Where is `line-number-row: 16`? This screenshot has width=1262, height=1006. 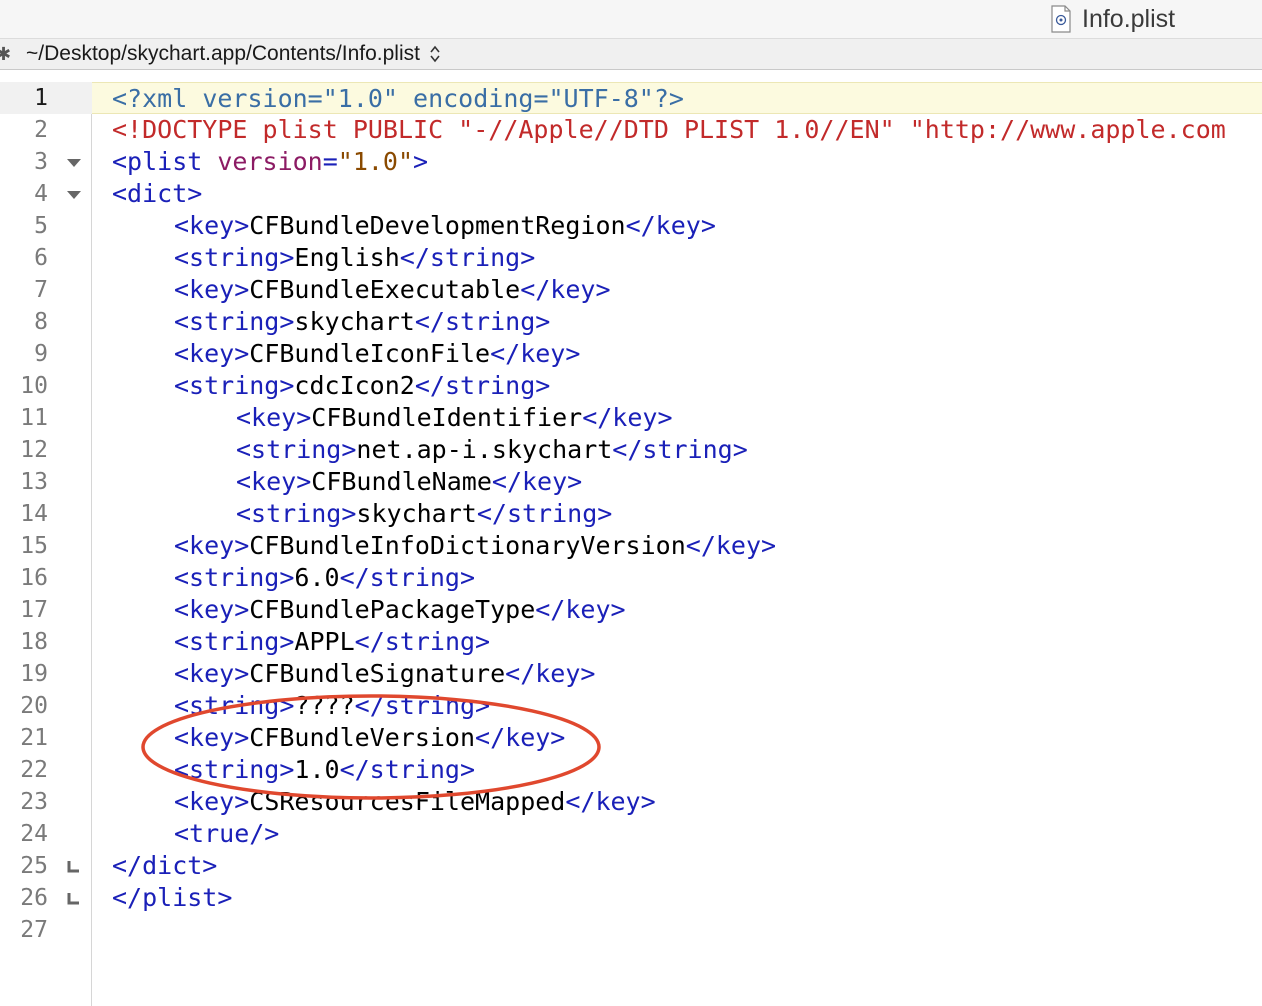 line-number-row: 16 is located at coordinates (46, 578).